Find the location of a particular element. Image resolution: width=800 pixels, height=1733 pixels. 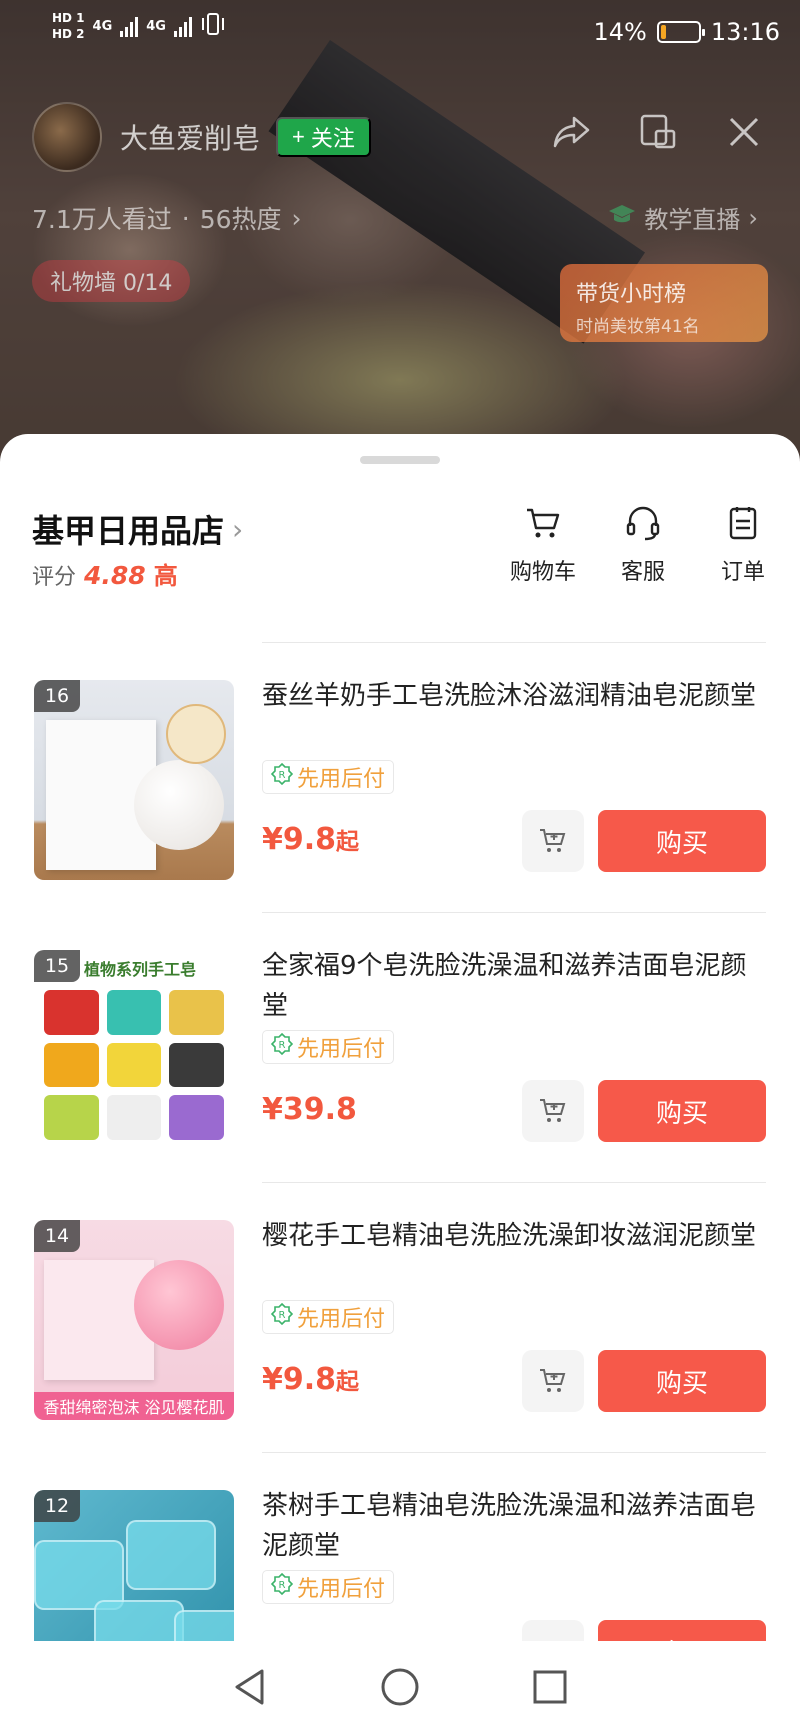

battery-percent: 14% is located at coordinates (620, 32).